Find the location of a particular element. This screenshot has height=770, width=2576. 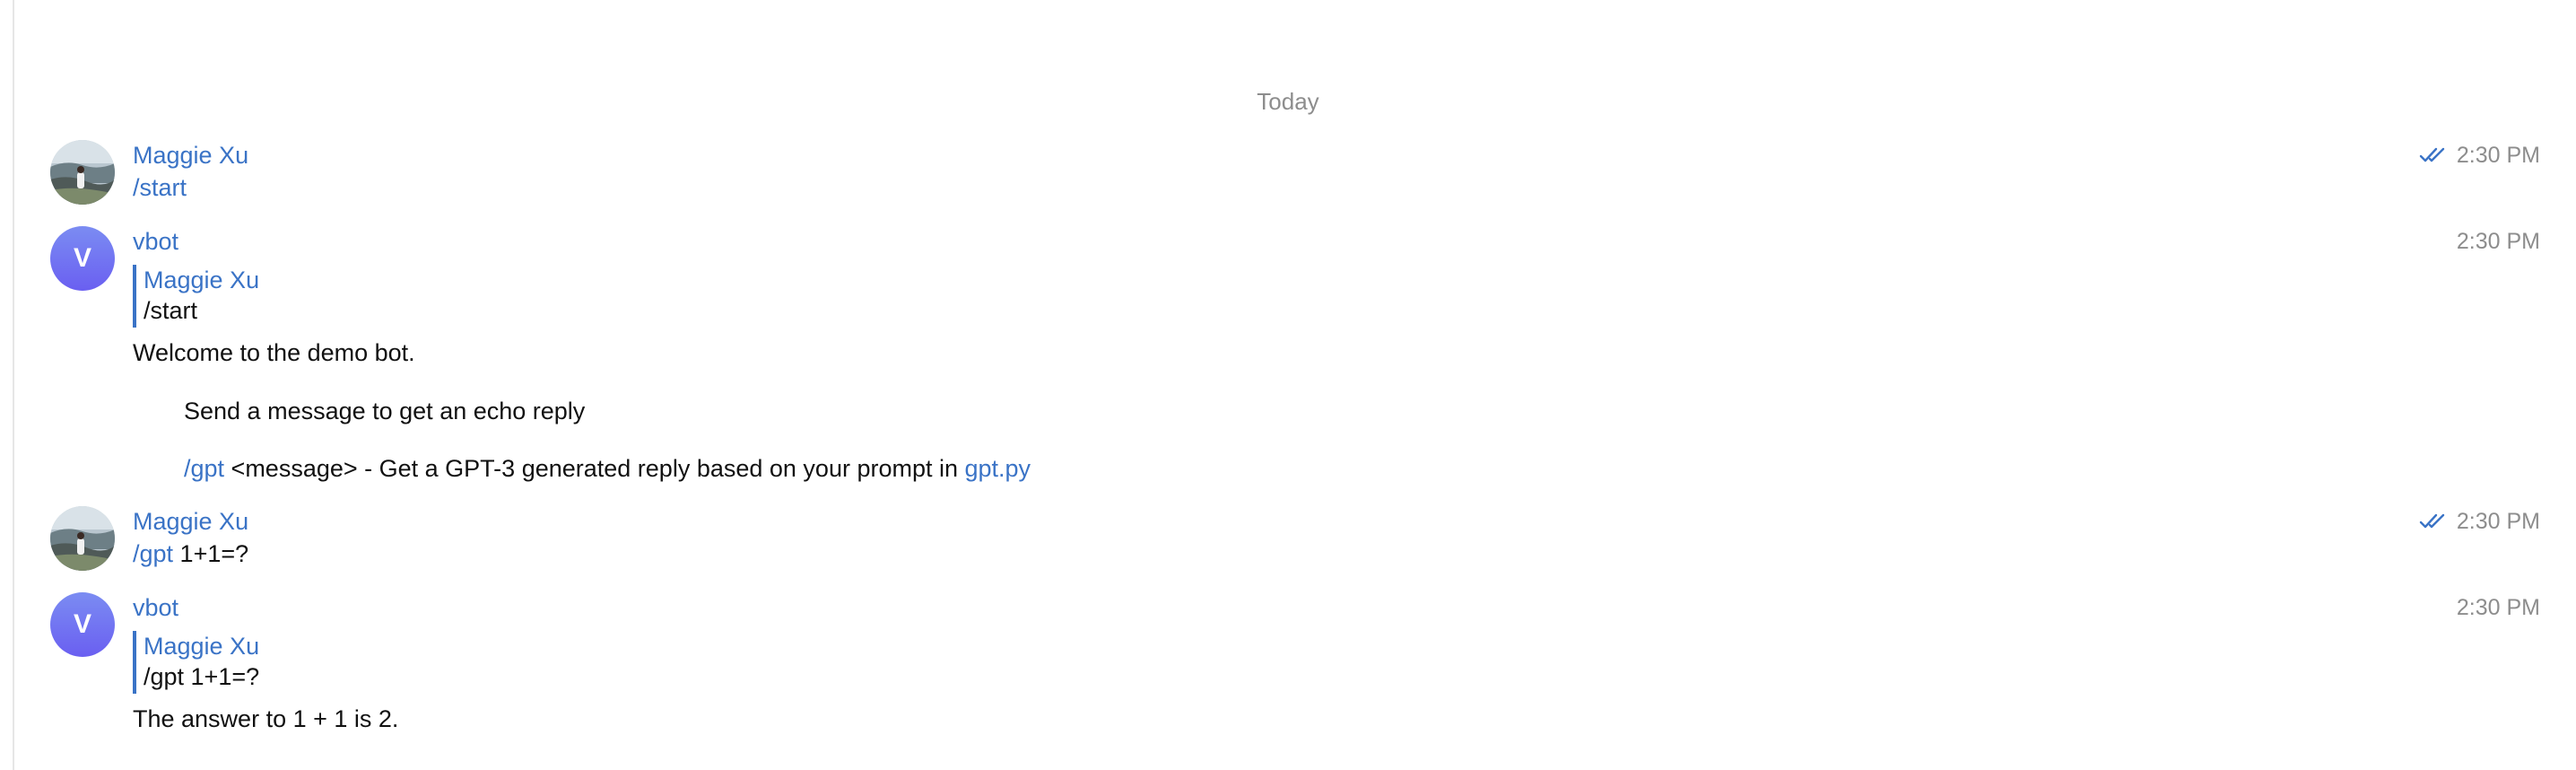

message-text: Send a message to get an echo reply is located at coordinates (385, 411).